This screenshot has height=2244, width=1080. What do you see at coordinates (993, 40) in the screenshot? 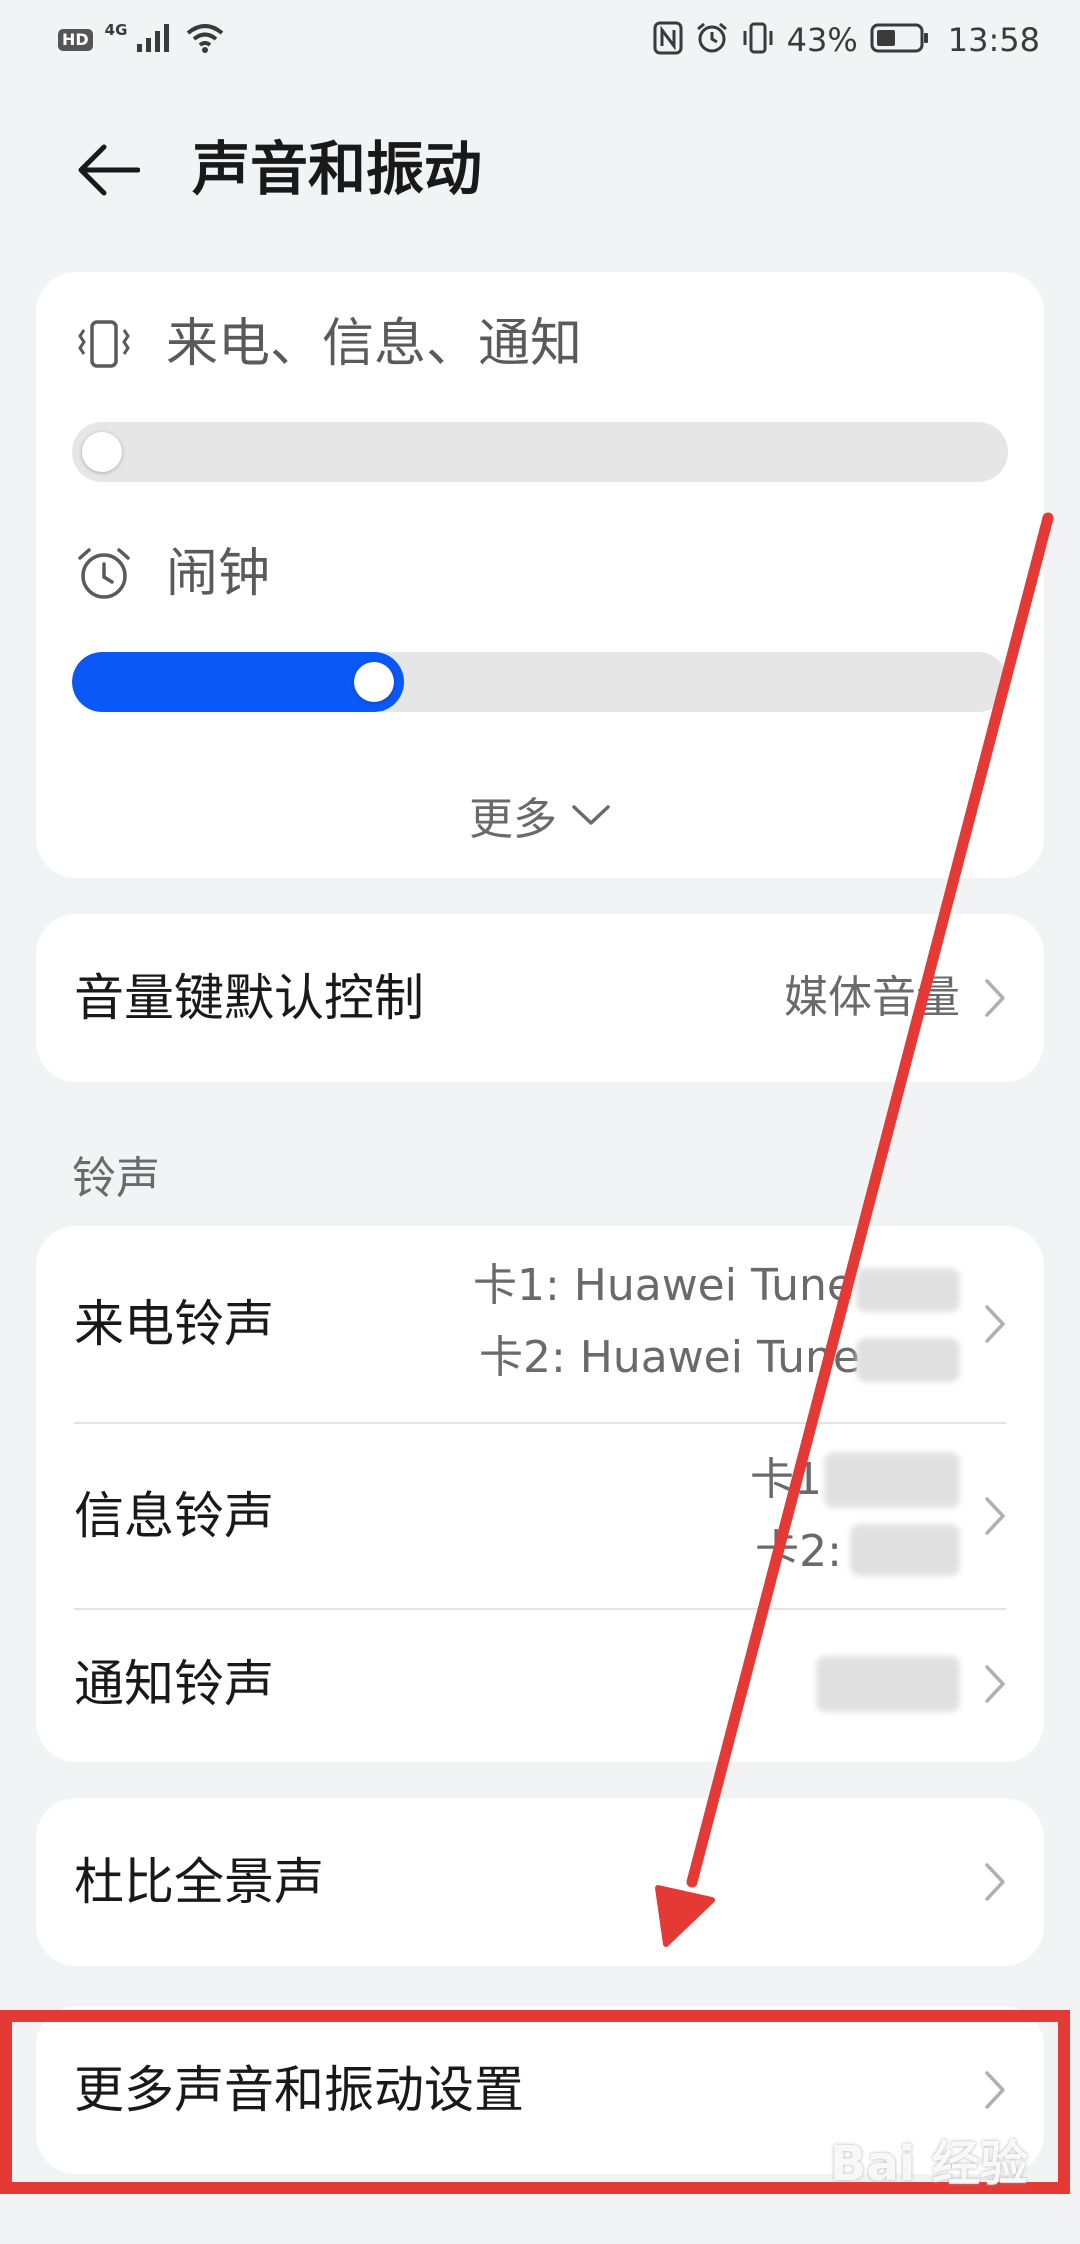
I see `clock: 13:58` at bounding box center [993, 40].